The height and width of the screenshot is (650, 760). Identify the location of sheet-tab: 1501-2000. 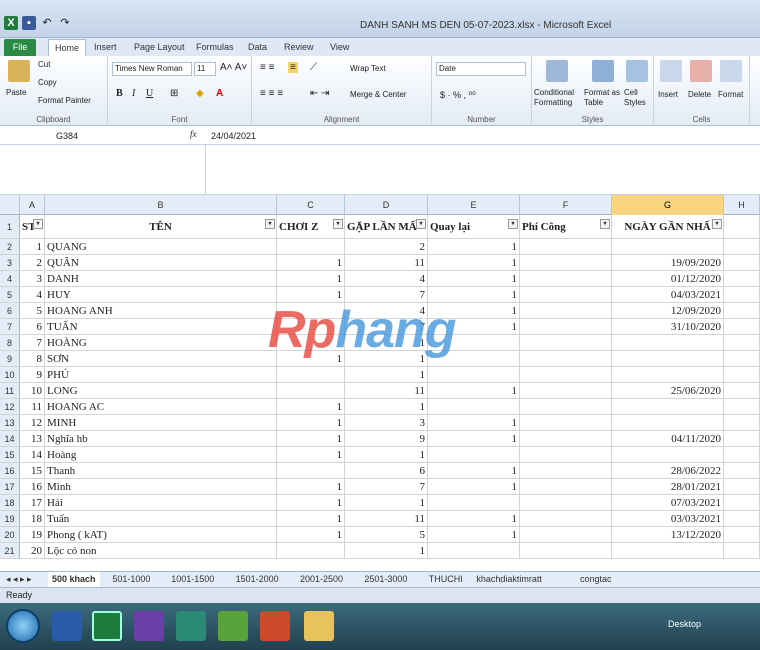
(257, 579).